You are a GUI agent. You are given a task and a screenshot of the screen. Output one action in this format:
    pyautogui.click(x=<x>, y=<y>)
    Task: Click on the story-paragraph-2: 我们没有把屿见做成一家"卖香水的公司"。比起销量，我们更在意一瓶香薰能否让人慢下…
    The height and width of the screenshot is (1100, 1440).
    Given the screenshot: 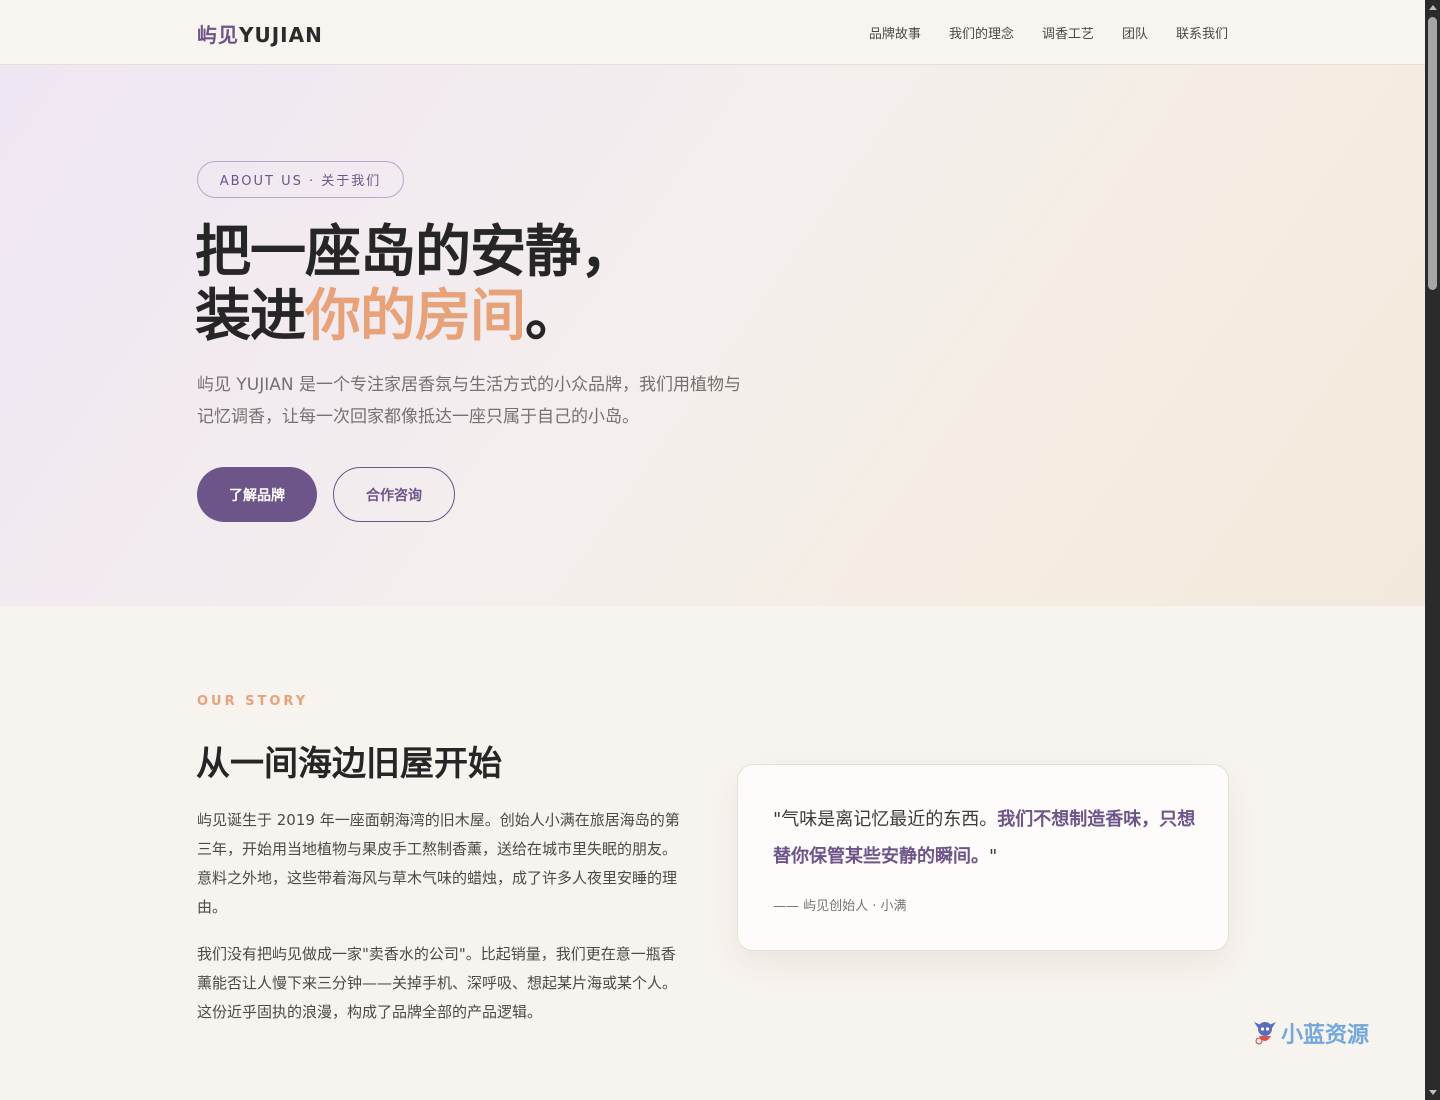 What is the action you would take?
    pyautogui.click(x=437, y=983)
    